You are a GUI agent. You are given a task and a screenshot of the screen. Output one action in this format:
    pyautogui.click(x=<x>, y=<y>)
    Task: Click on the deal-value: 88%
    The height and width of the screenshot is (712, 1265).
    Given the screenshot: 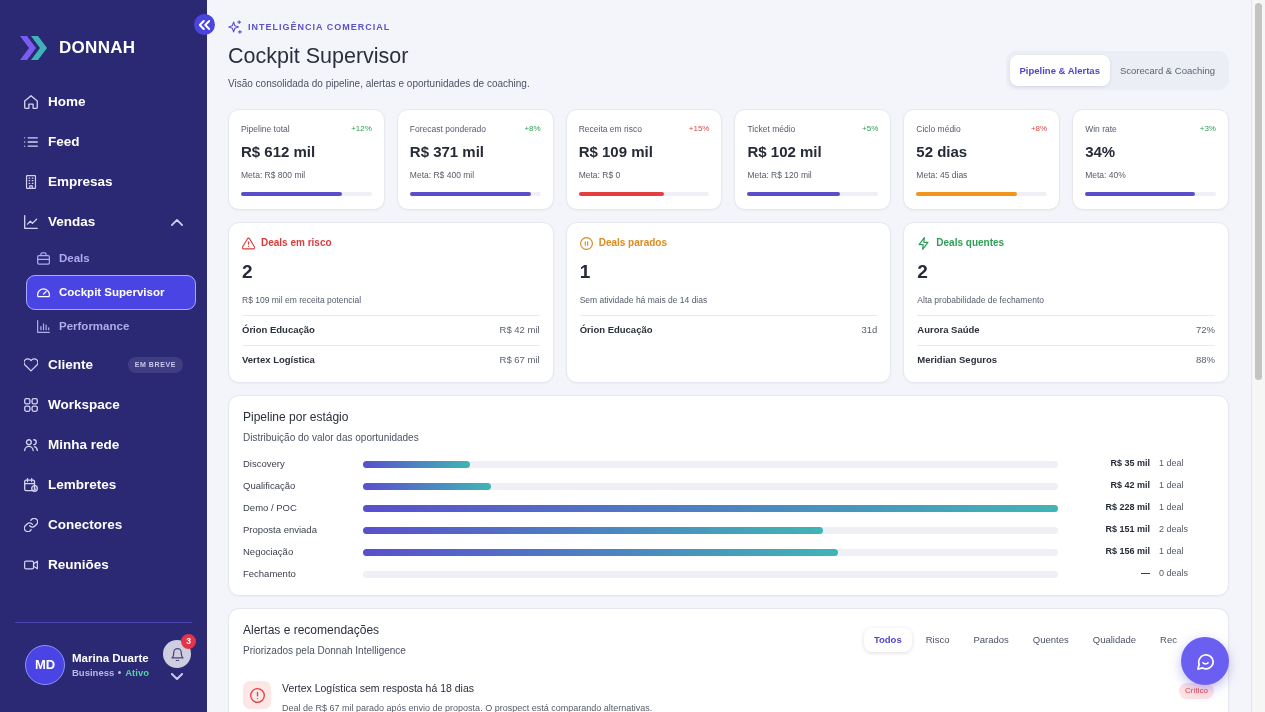 What is the action you would take?
    pyautogui.click(x=1205, y=360)
    